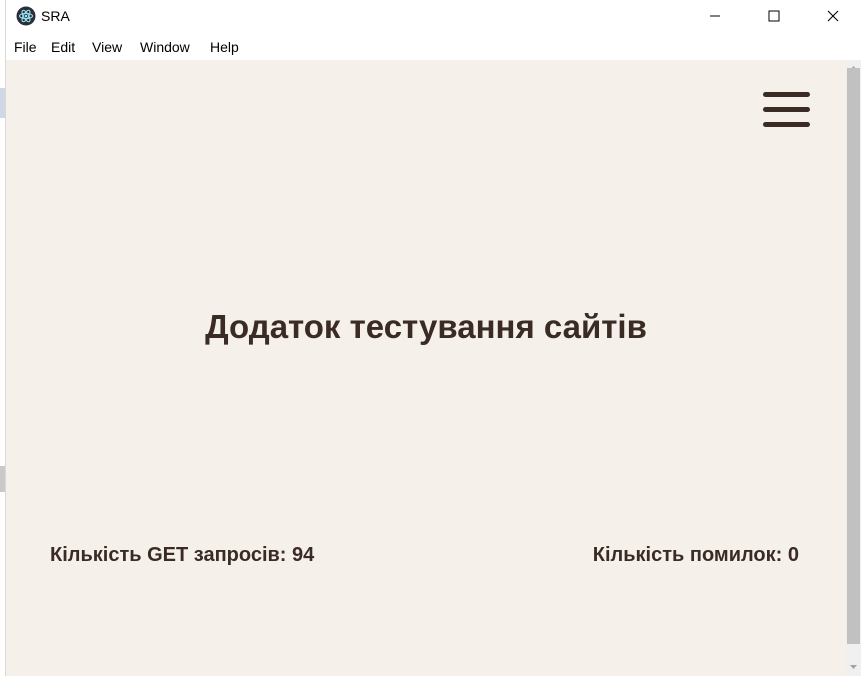 The width and height of the screenshot is (861, 676). I want to click on window-title: SRA, so click(55, 16).